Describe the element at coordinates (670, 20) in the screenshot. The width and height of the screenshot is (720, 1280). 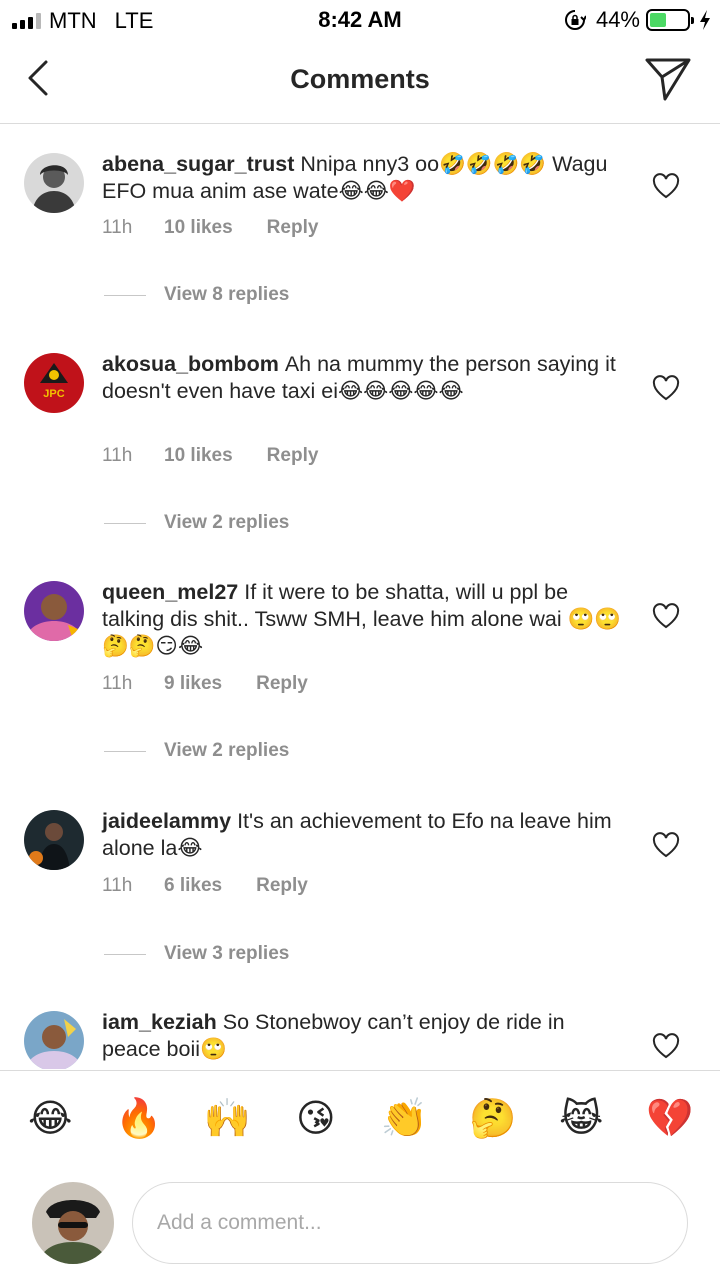
I see `battery-icon` at that location.